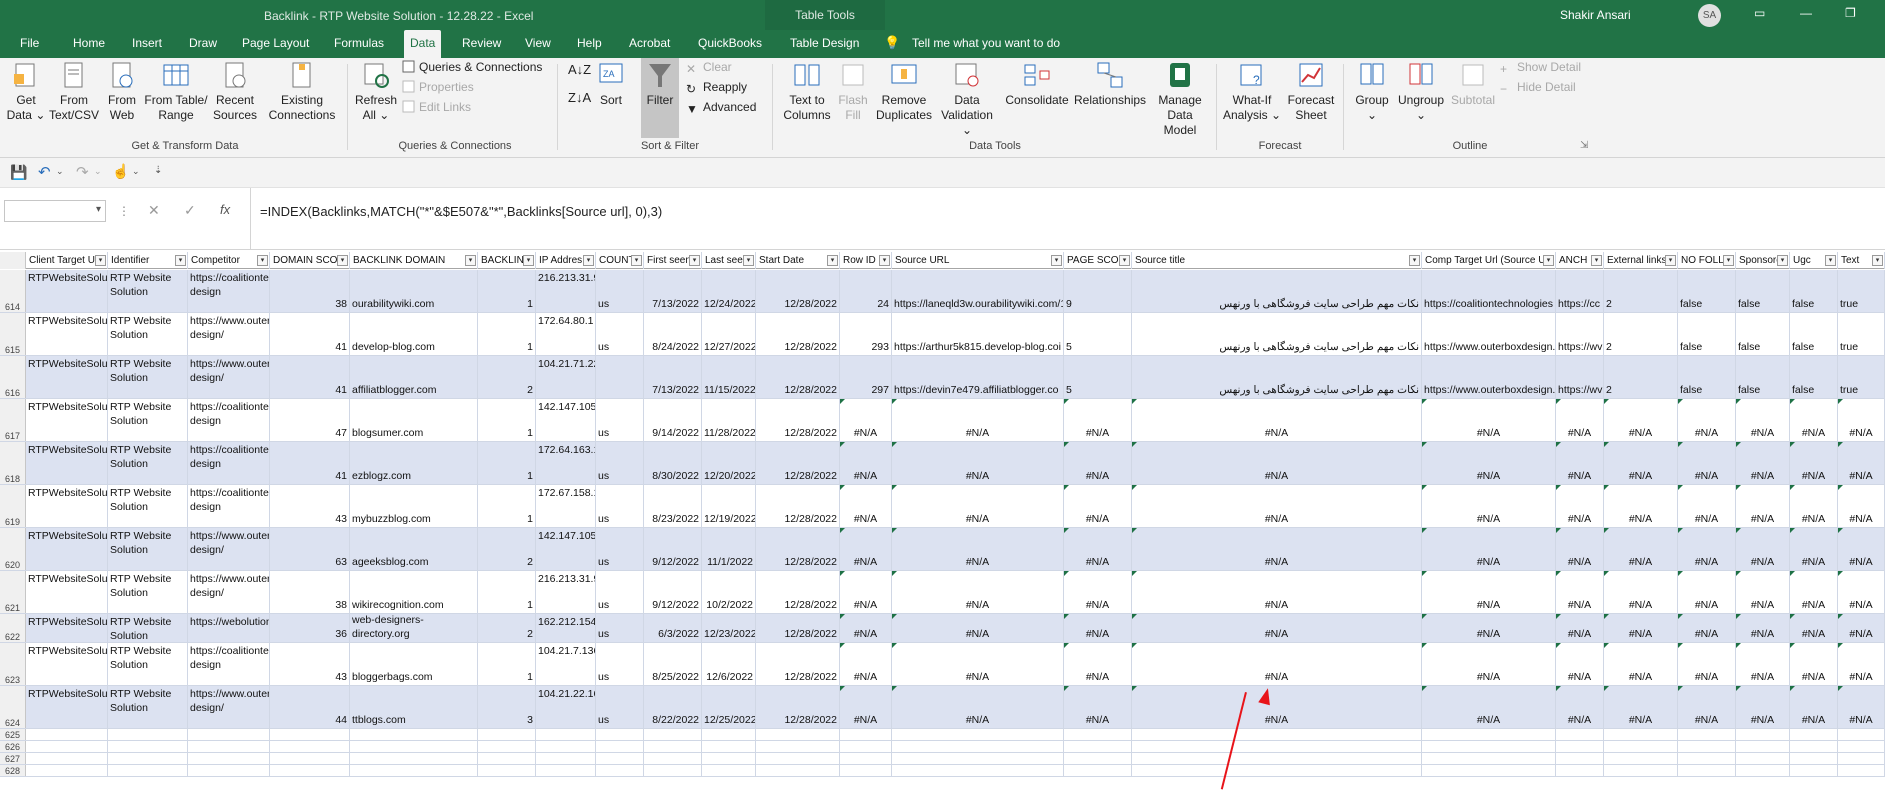  Describe the element at coordinates (566, 664) in the screenshot. I see `table-cell: 104.21.7.136` at that location.